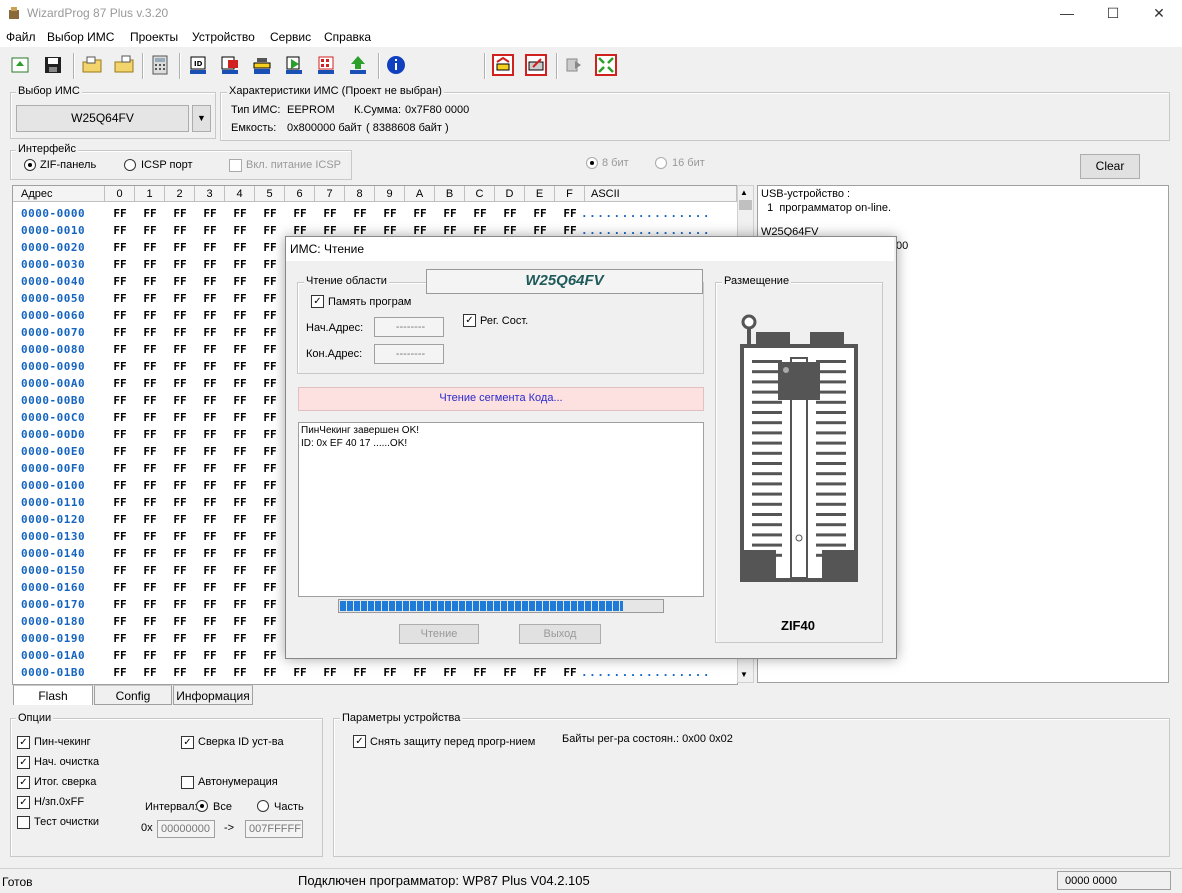 Image resolution: width=1182 pixels, height=893 pixels. Describe the element at coordinates (23, 742) in the screenshot. I see `pin-check-checkbox: ✓` at that location.